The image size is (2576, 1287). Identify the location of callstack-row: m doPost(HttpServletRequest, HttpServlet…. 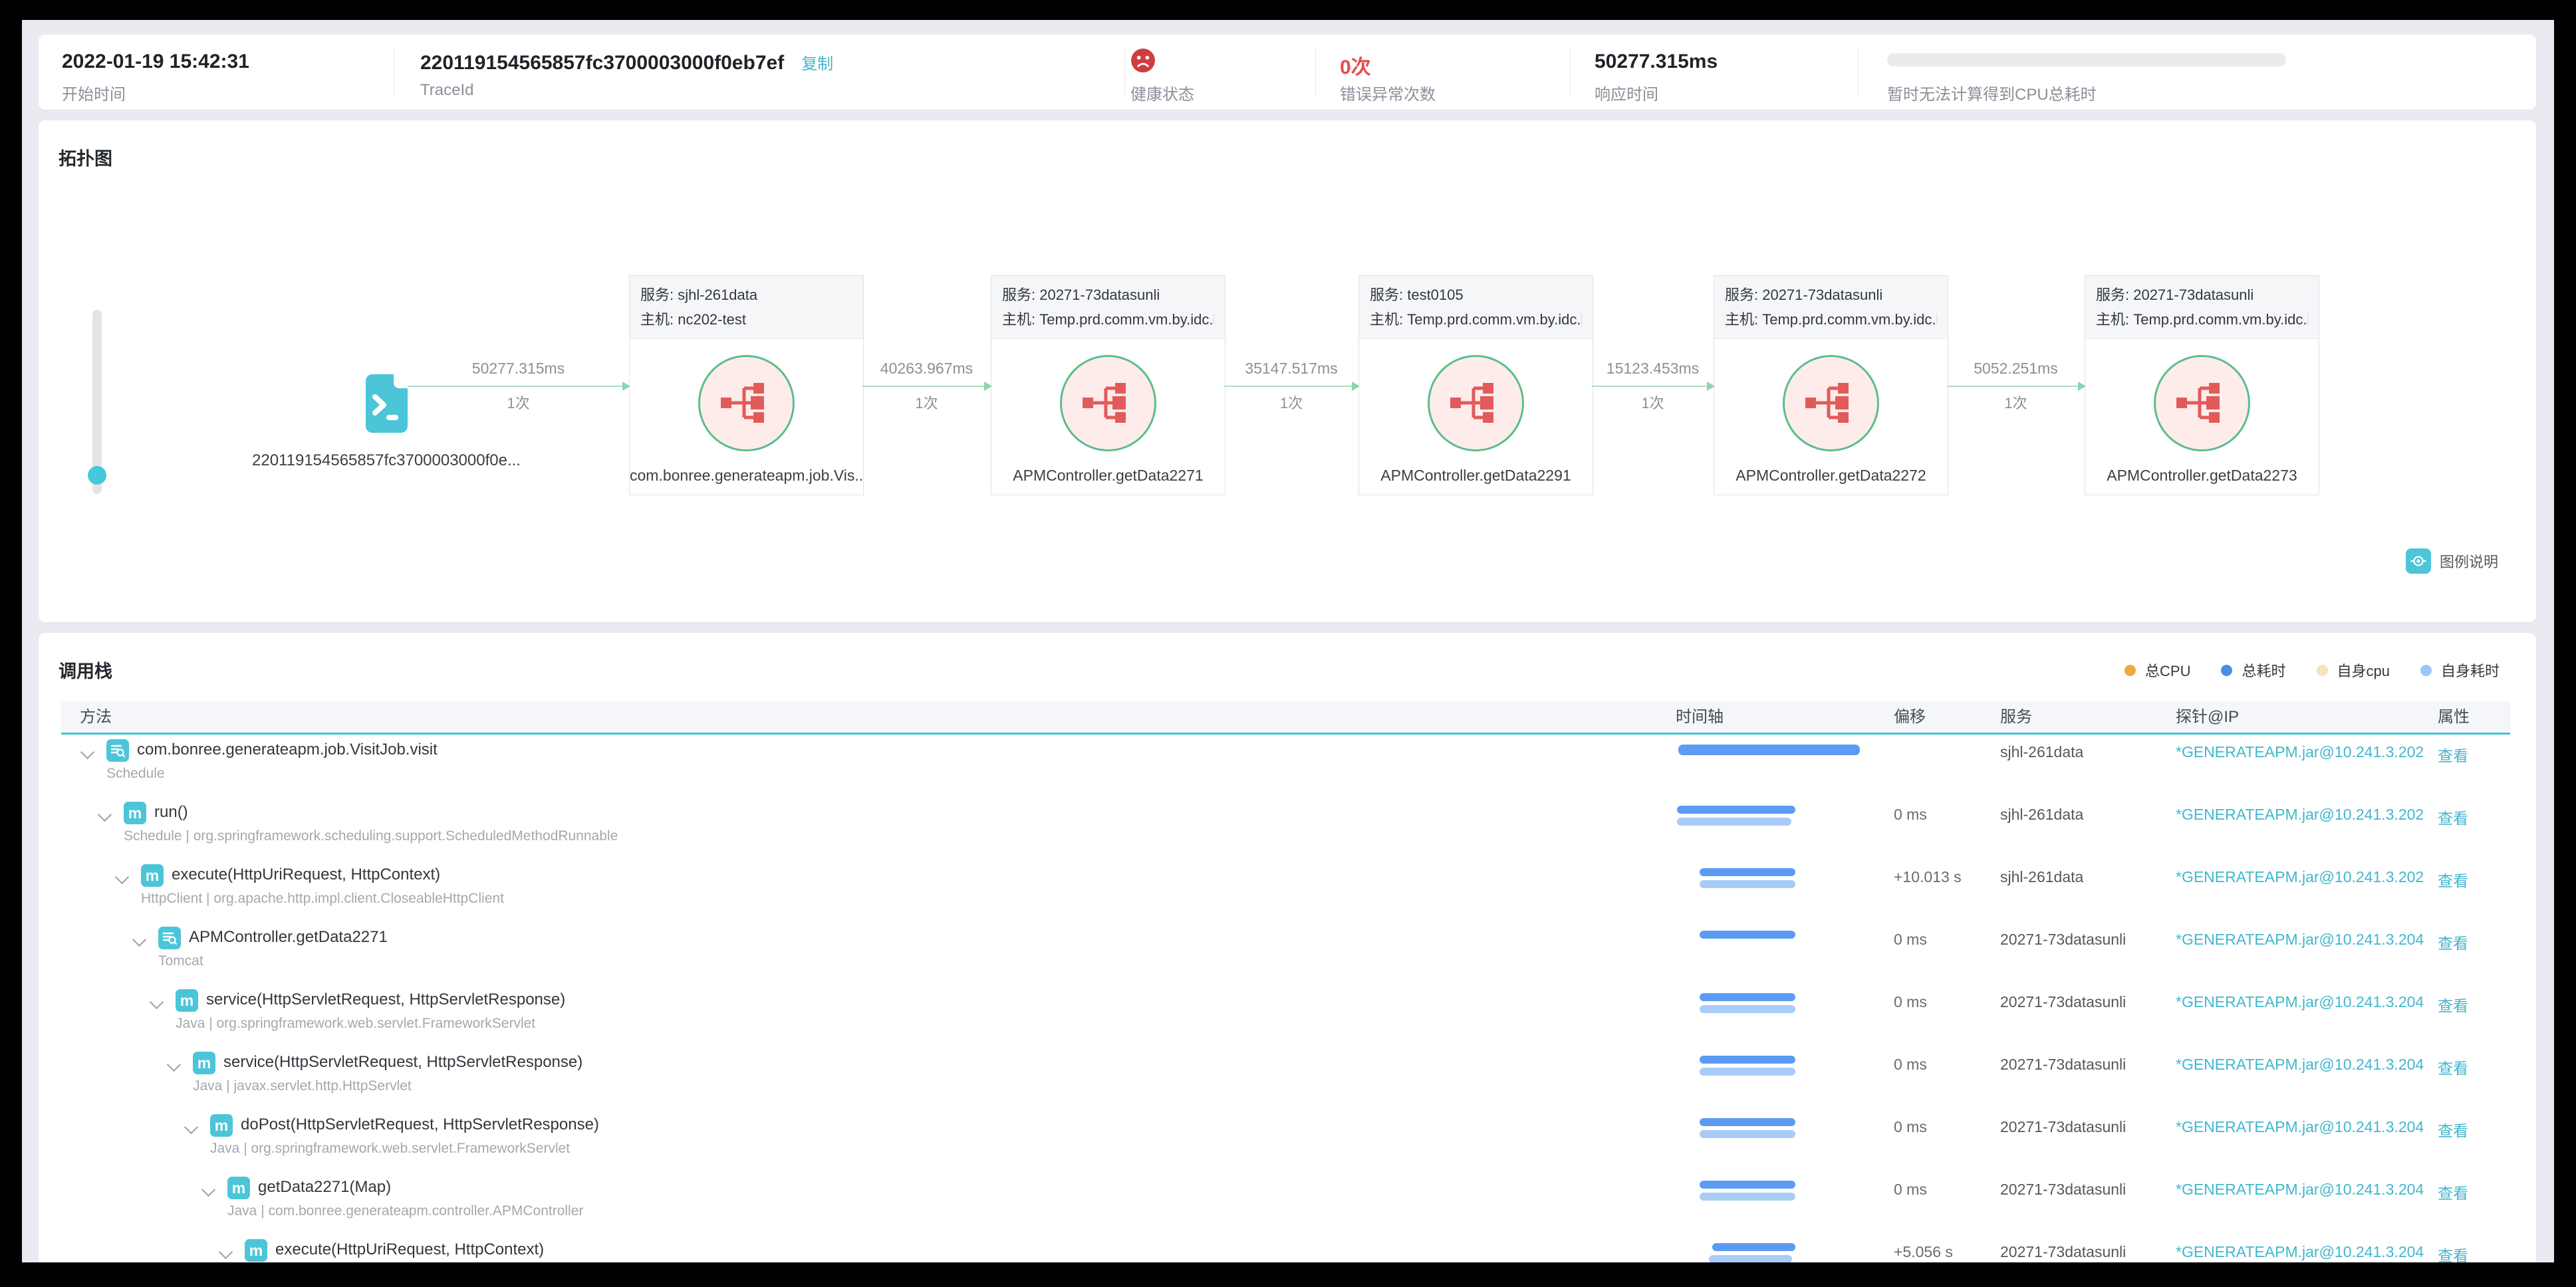
(1285, 1144).